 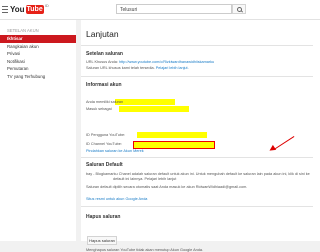 What do you see at coordinates (23, 30) in the screenshot?
I see `sidebar-heading: SETELAN AKUN` at bounding box center [23, 30].